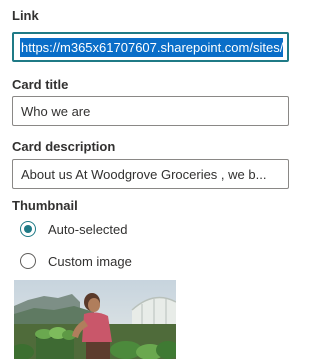  I want to click on radio-checked-icon, so click(28, 229).